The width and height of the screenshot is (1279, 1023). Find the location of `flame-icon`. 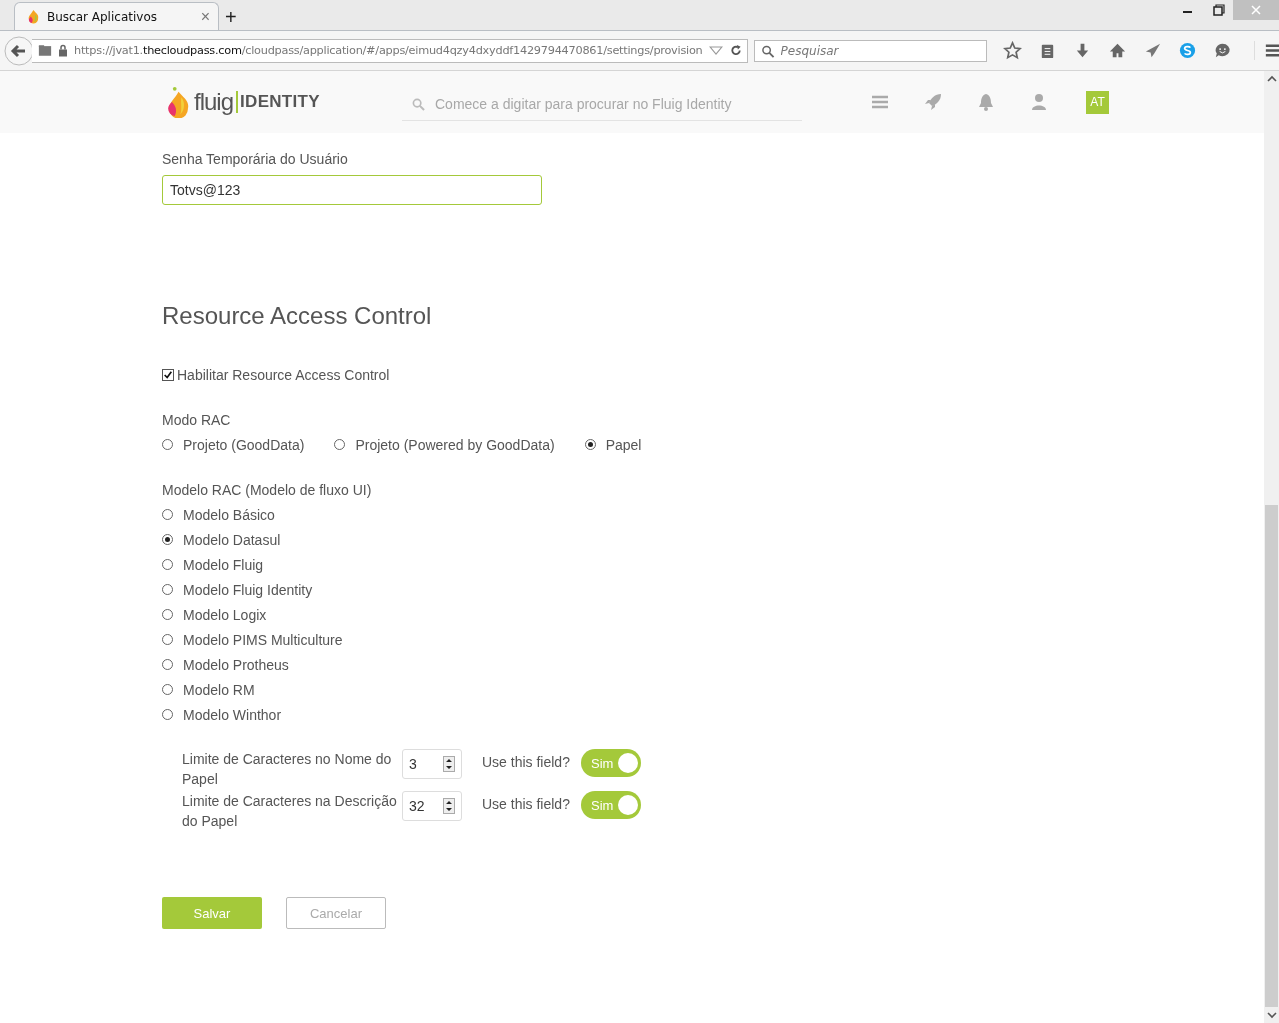

flame-icon is located at coordinates (33, 16).